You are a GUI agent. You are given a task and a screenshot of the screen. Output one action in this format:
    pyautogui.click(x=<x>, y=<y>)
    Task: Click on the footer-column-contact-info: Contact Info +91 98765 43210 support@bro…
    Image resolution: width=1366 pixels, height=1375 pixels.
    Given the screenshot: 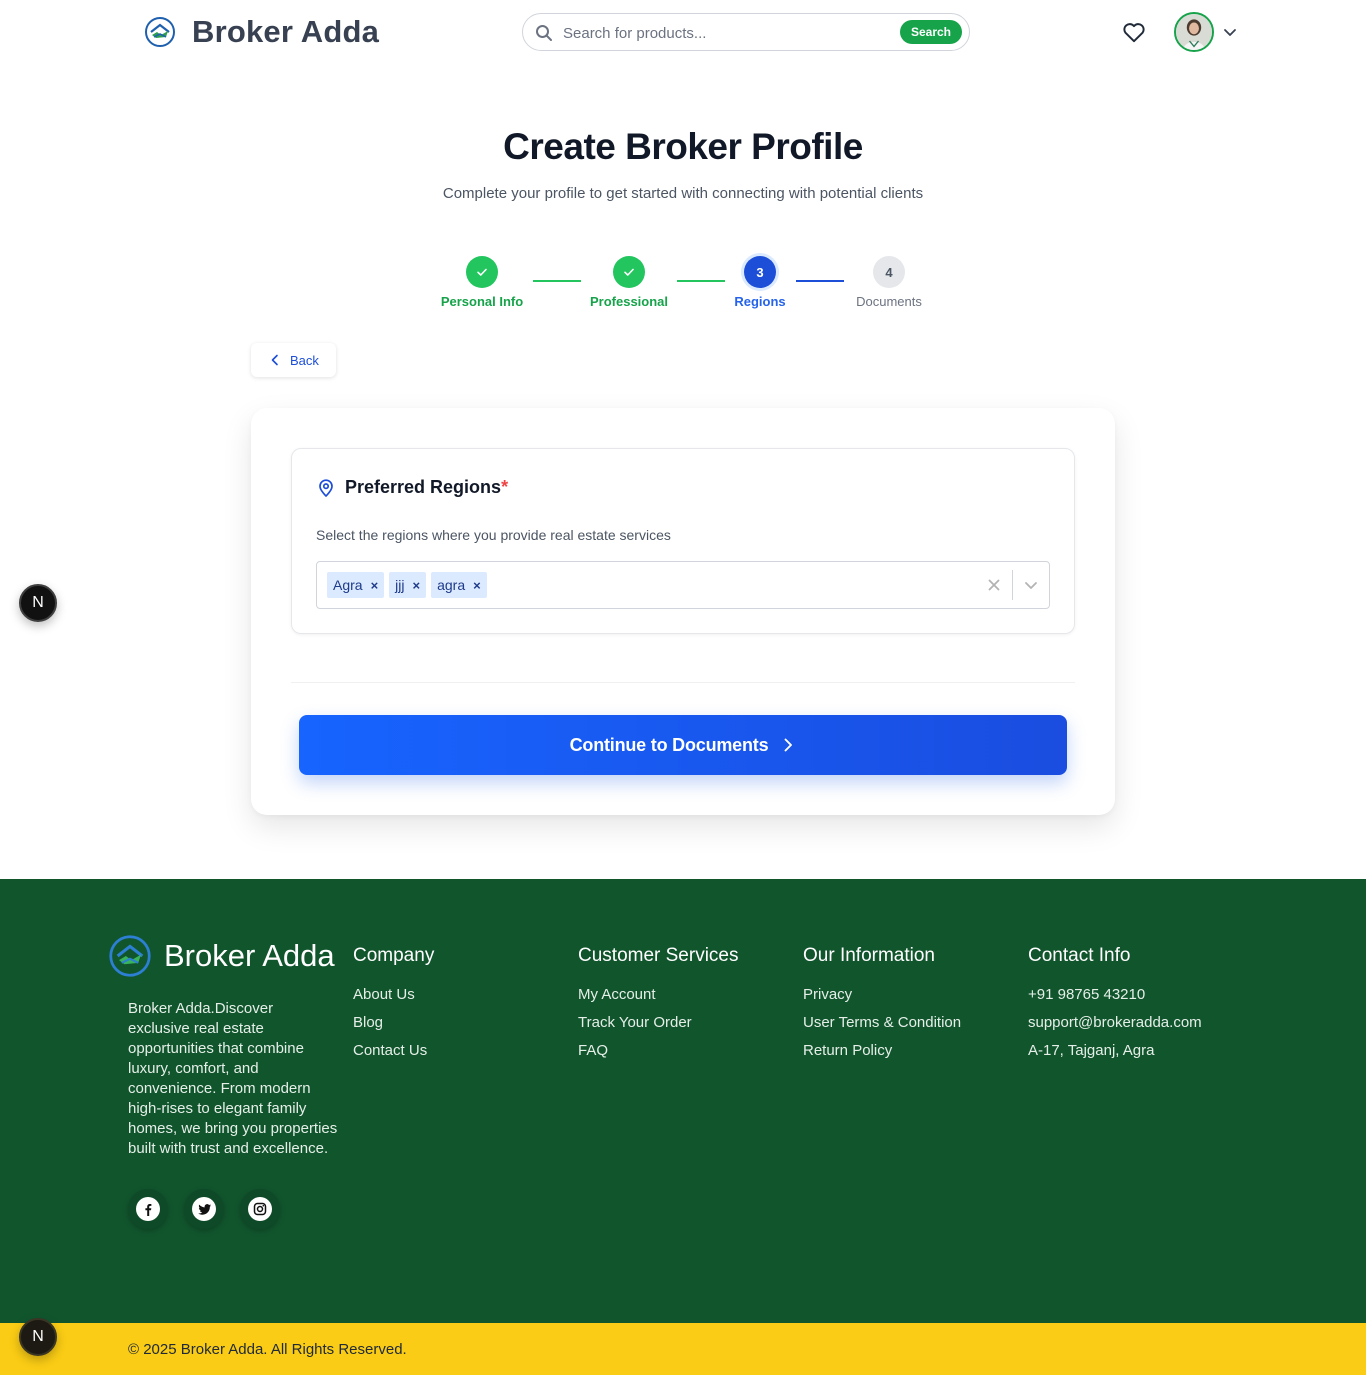 What is the action you would take?
    pyautogui.click(x=1115, y=1007)
    